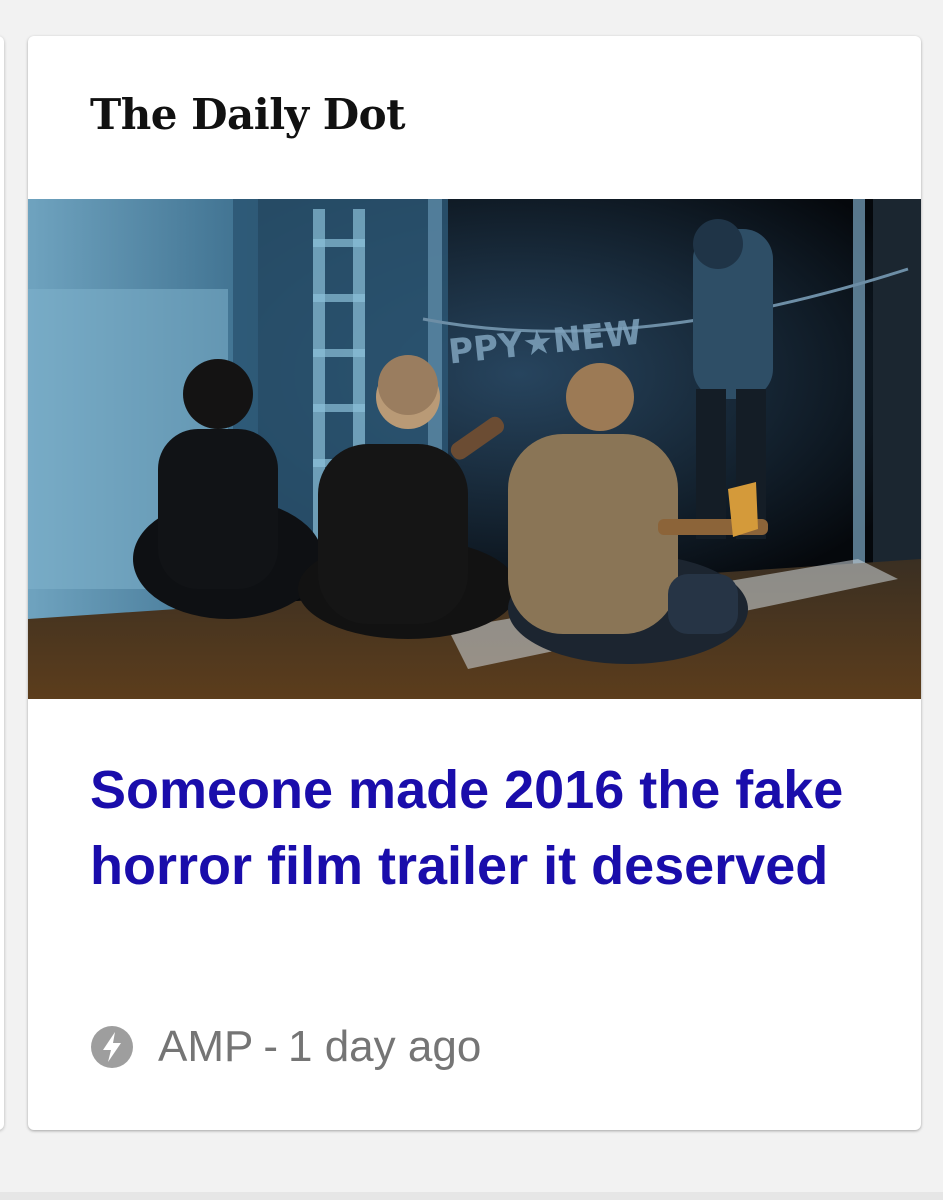 Image resolution: width=943 pixels, height=1200 pixels. What do you see at coordinates (285, 1047) in the screenshot?
I see `article-meta: AMP - 1 day ago` at bounding box center [285, 1047].